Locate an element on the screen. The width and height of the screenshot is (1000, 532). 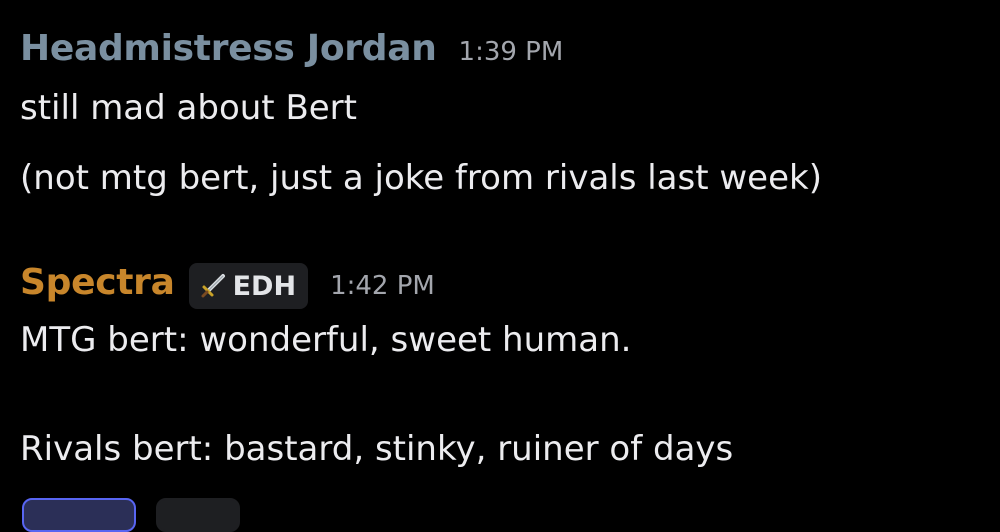
message-text: MTG bert: wonderful, sweet human. is located at coordinates (326, 340).